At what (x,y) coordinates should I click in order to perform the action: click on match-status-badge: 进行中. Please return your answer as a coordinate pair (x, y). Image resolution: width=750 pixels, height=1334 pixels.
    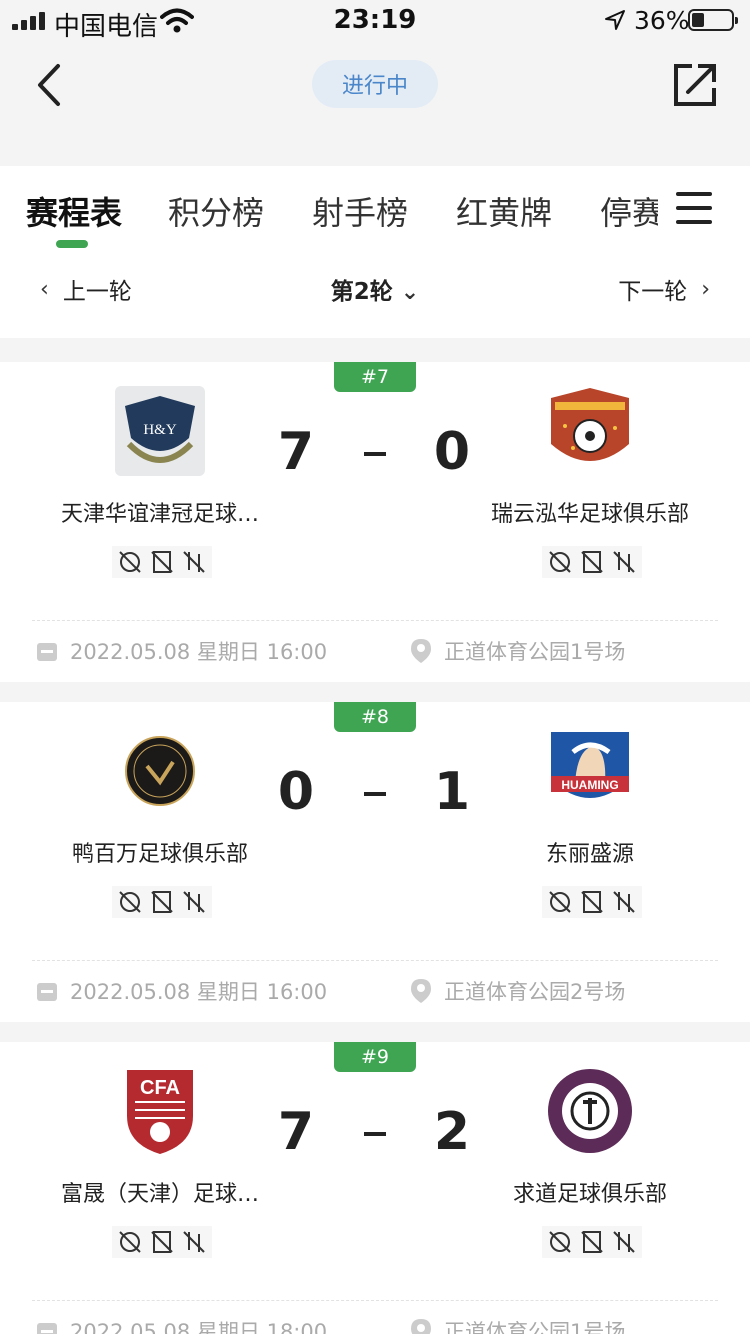
    Looking at the image, I should click on (375, 84).